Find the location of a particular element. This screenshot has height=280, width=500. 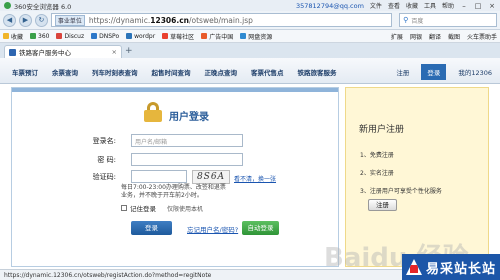

maximize-icon: □ is located at coordinates (478, 6).